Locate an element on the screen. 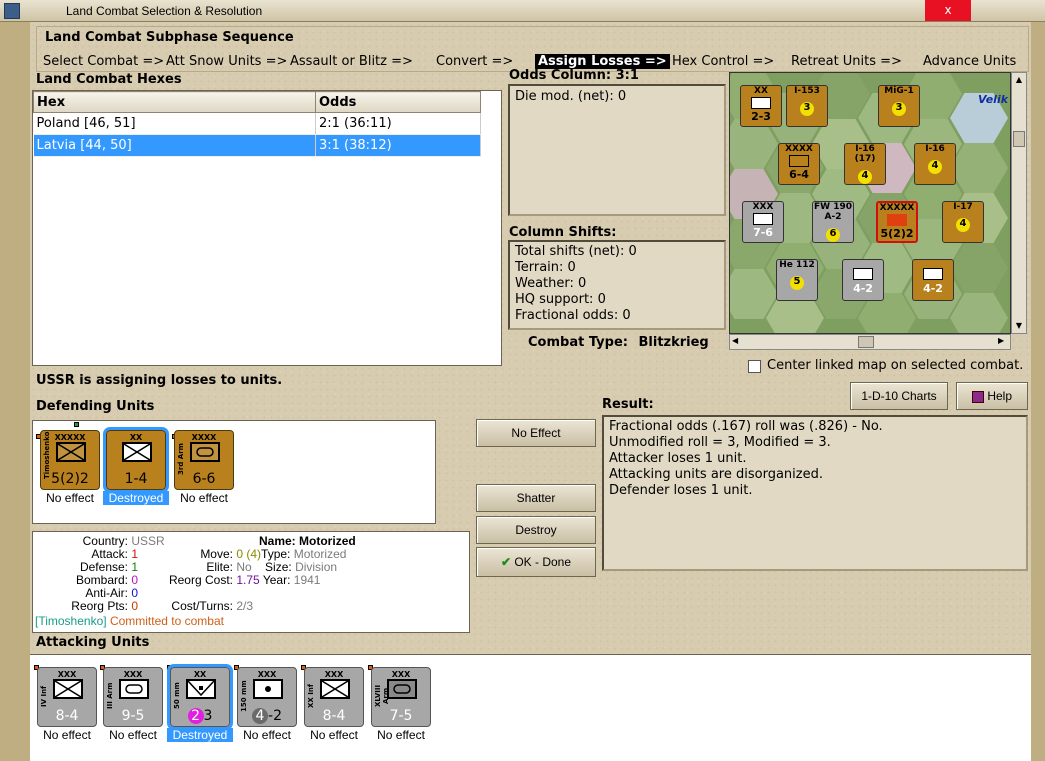 The image size is (1045, 761). help-button-label: Help is located at coordinates (1000, 396).